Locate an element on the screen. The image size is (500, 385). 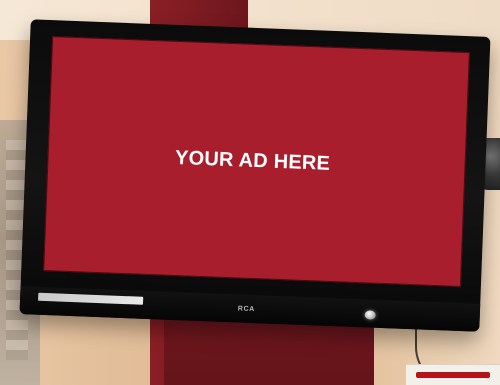
background-sign is located at coordinates (453, 374).